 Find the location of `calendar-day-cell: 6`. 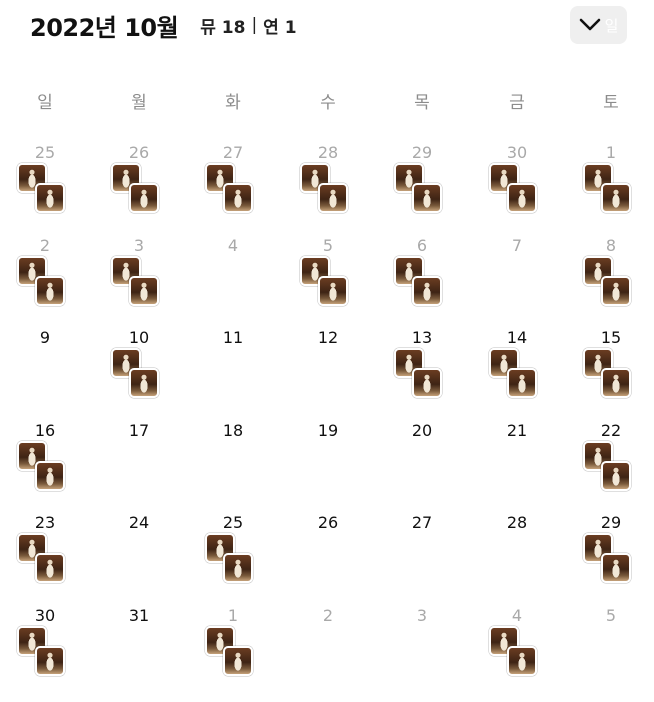

calendar-day-cell: 6 is located at coordinates (434, 282).